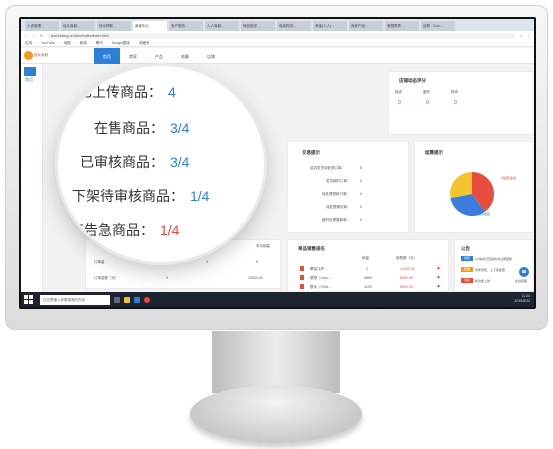  Describe the element at coordinates (41, 36) in the screenshot. I see `reload-icon: ↻` at that location.